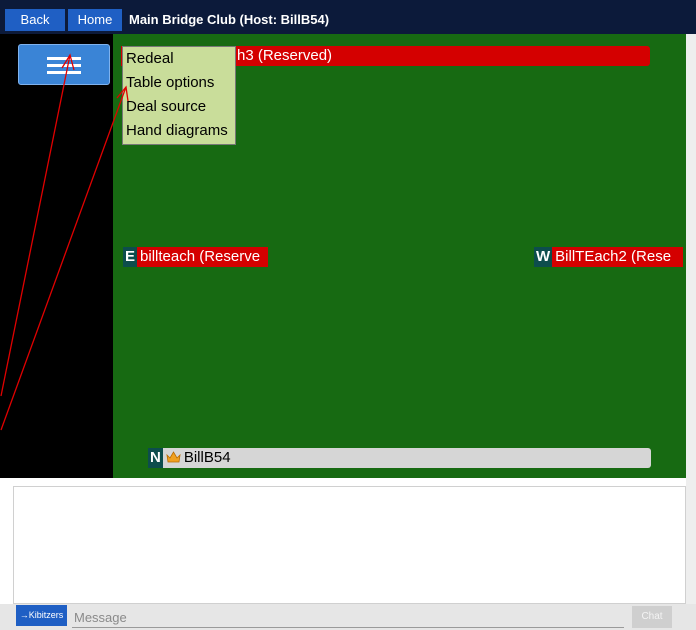 The width and height of the screenshot is (696, 630). What do you see at coordinates (348, 617) in the screenshot?
I see `message-input` at bounding box center [348, 617].